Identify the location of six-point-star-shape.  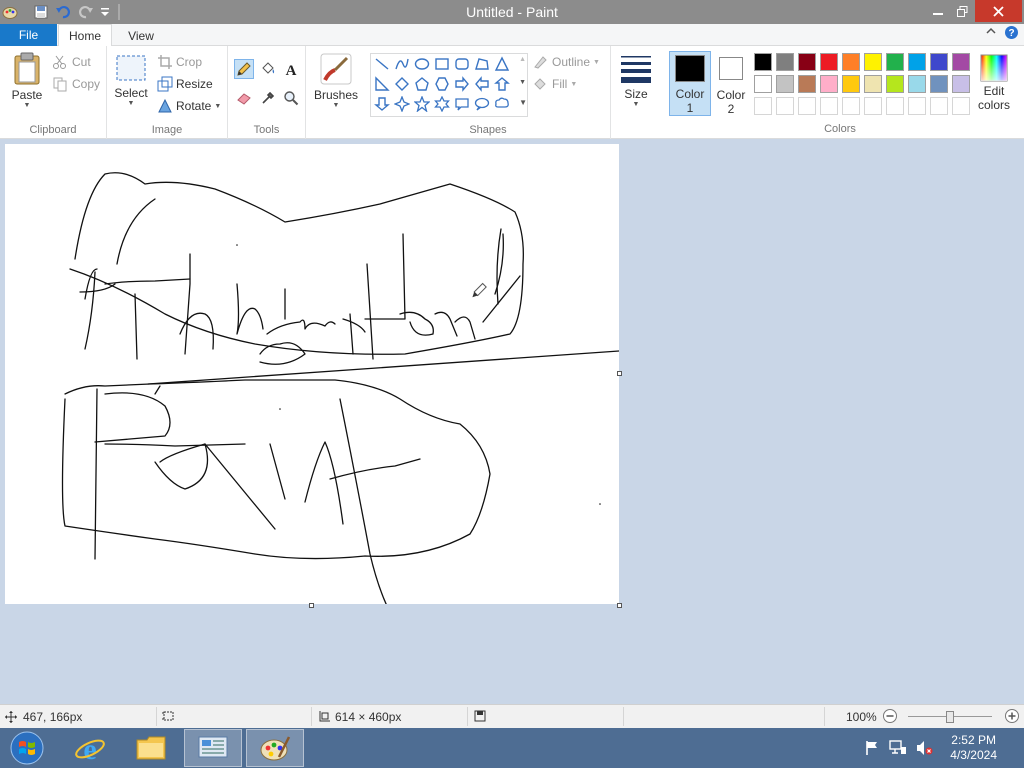
(442, 104).